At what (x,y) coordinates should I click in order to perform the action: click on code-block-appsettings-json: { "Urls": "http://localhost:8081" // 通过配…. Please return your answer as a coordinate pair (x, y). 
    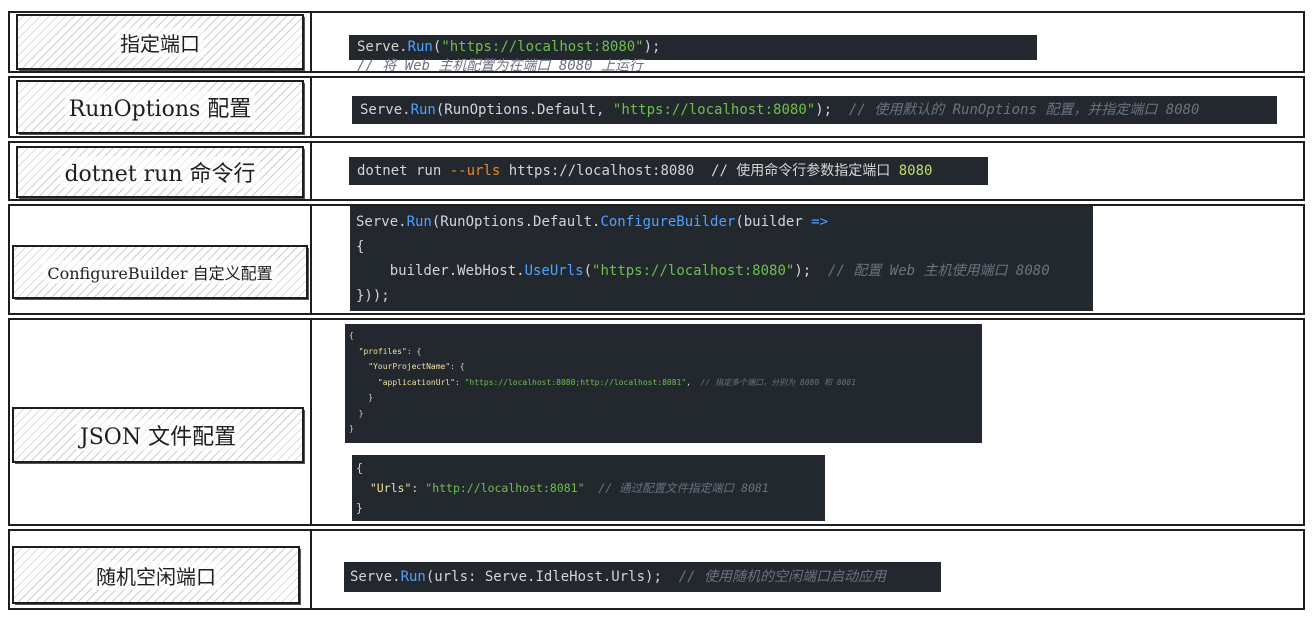
    Looking at the image, I should click on (588, 488).